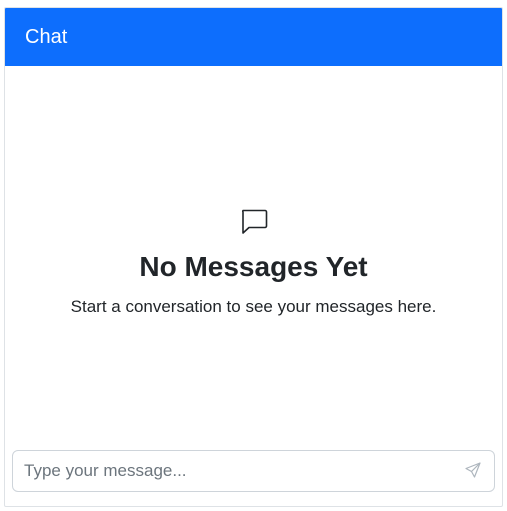 The image size is (507, 511). I want to click on message-input, so click(253, 471).